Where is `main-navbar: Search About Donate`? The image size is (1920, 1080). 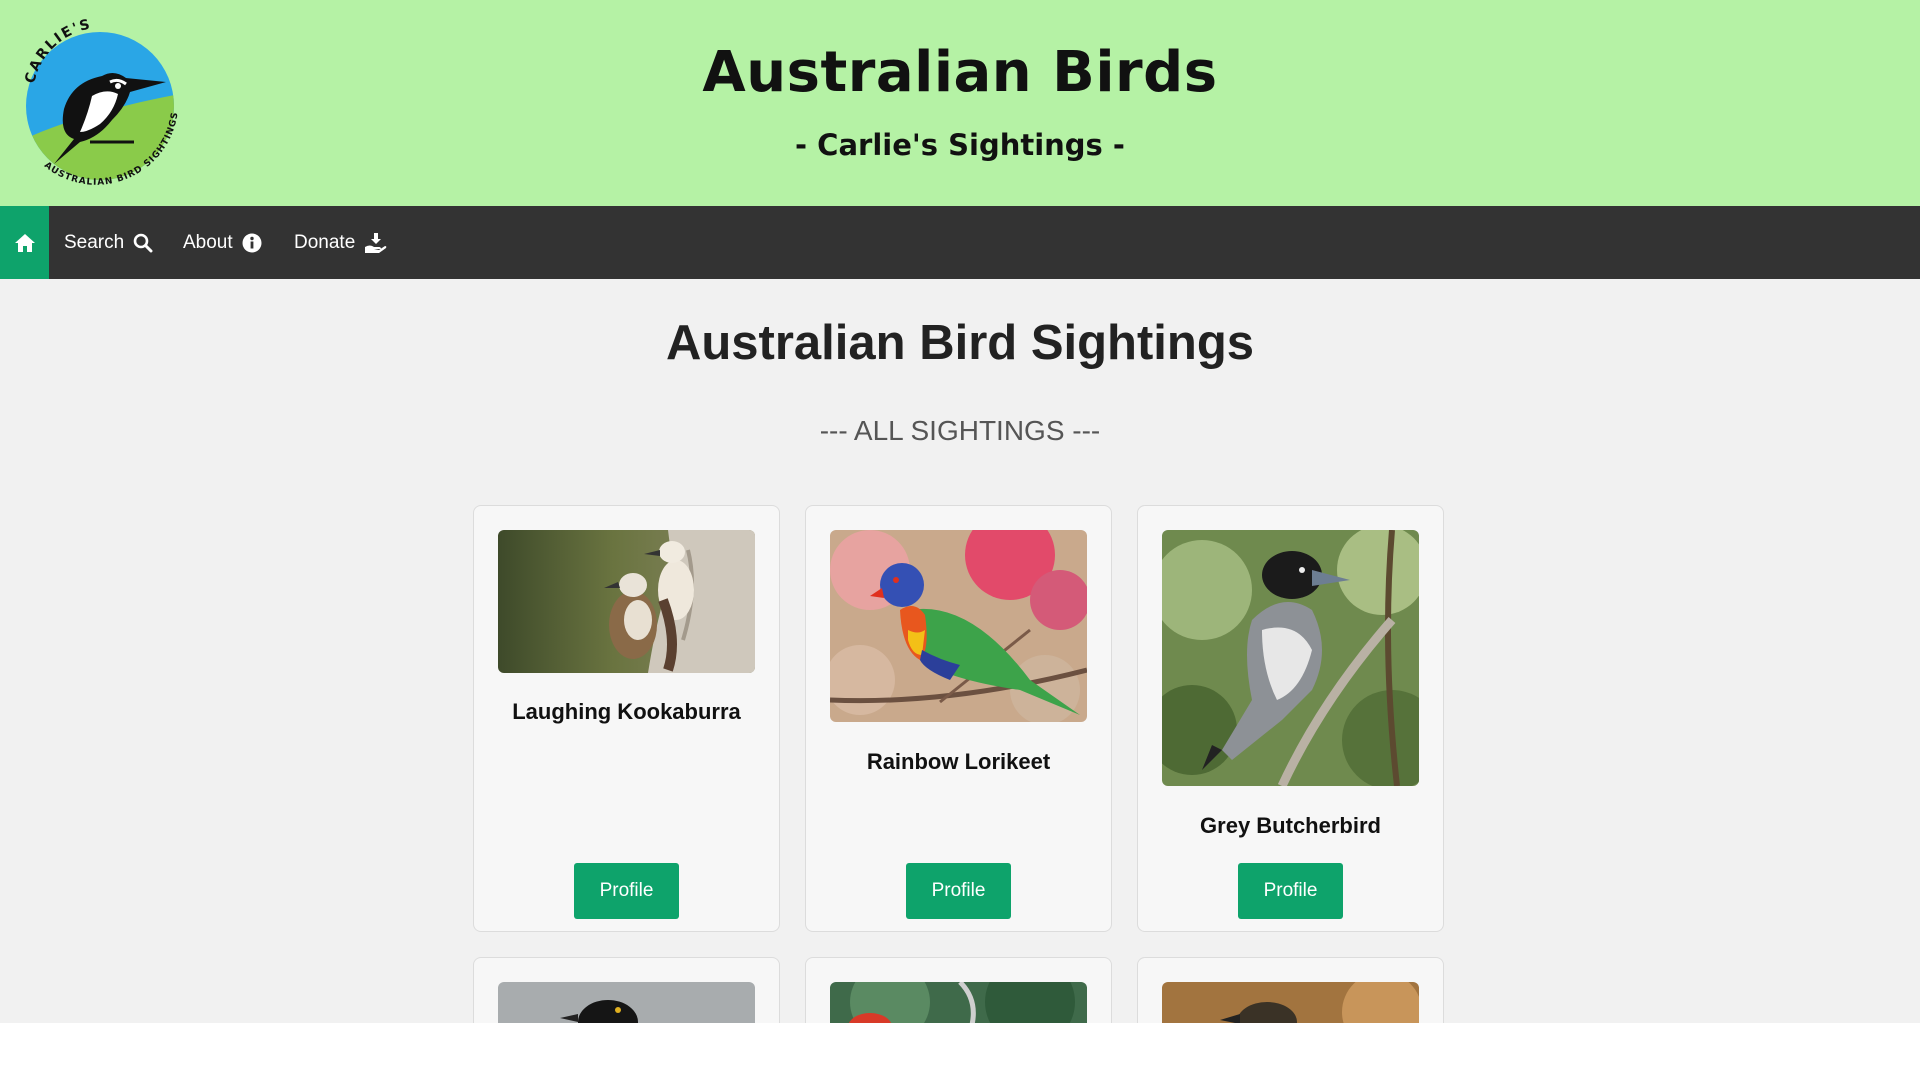 main-navbar: Search About Donate is located at coordinates (960, 242).